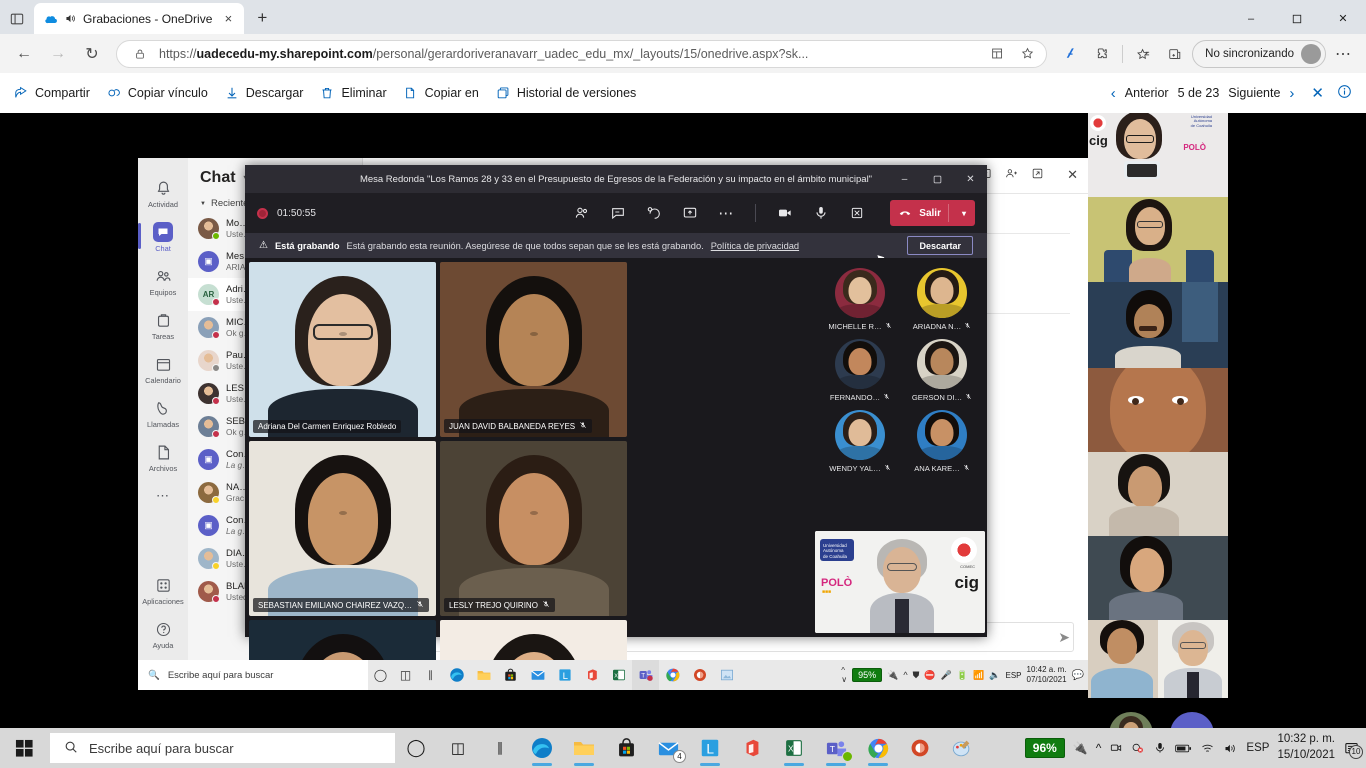  Describe the element at coordinates (1306, 747) in the screenshot. I see `taskbar-clock: 10:32 p. m. 15/10/2021` at that location.